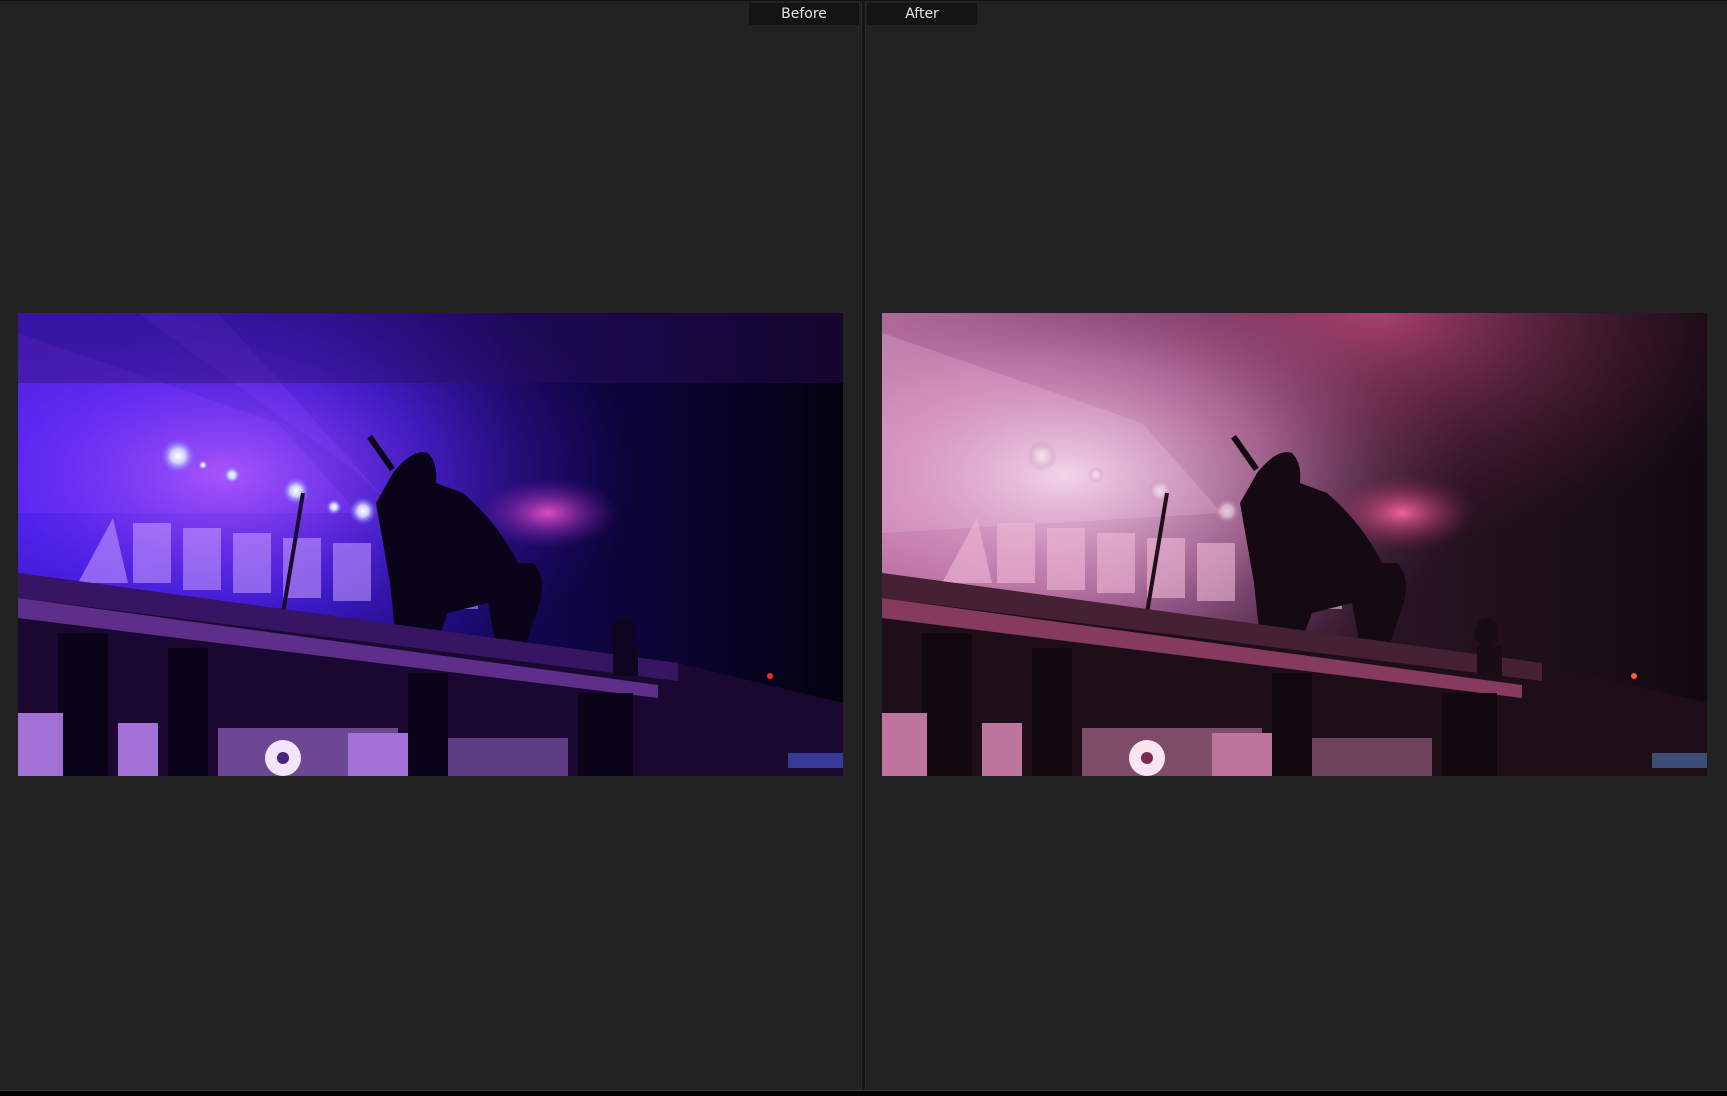 The height and width of the screenshot is (1096, 1727). Describe the element at coordinates (922, 14) in the screenshot. I see `after-label: After` at that location.